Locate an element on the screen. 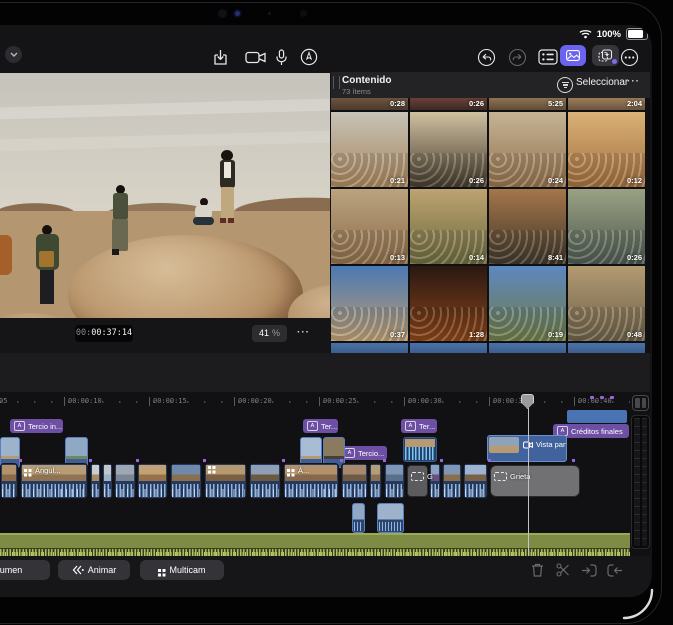  inspector-button is located at coordinates (548, 57).